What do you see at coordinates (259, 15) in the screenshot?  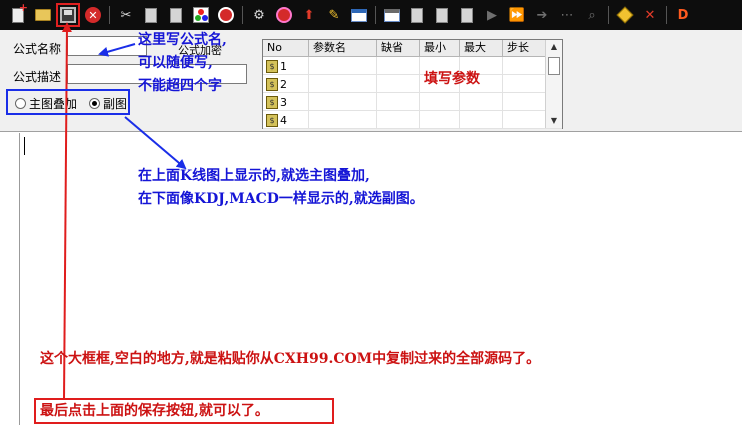 I see `function-icon: ⚙` at bounding box center [259, 15].